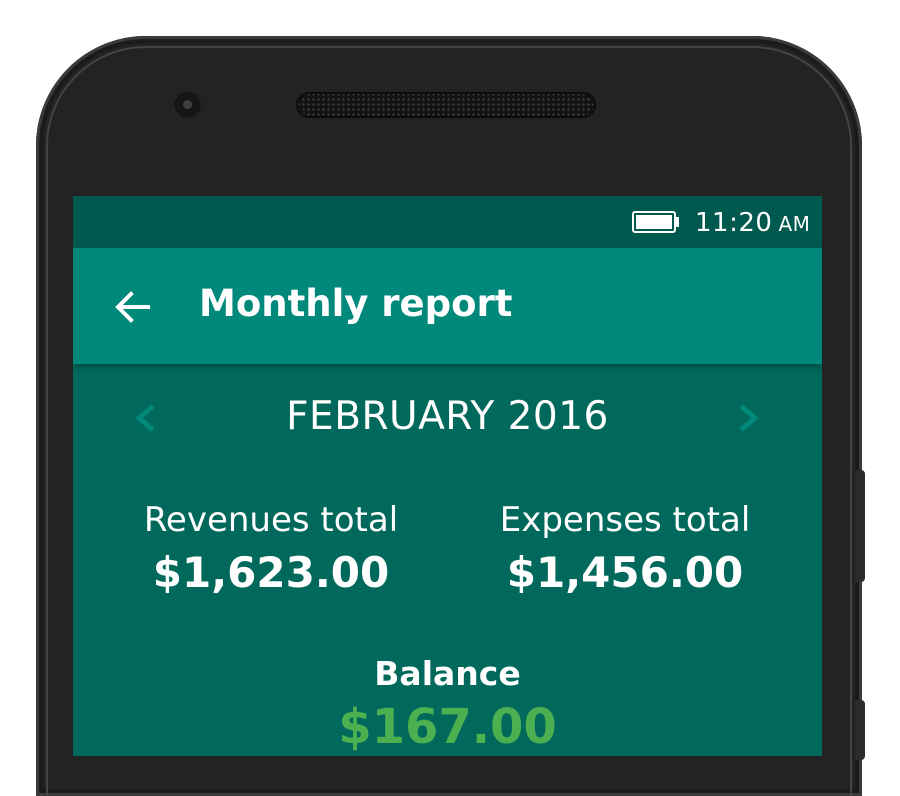  I want to click on app-bar: Monthly report, so click(447, 306).